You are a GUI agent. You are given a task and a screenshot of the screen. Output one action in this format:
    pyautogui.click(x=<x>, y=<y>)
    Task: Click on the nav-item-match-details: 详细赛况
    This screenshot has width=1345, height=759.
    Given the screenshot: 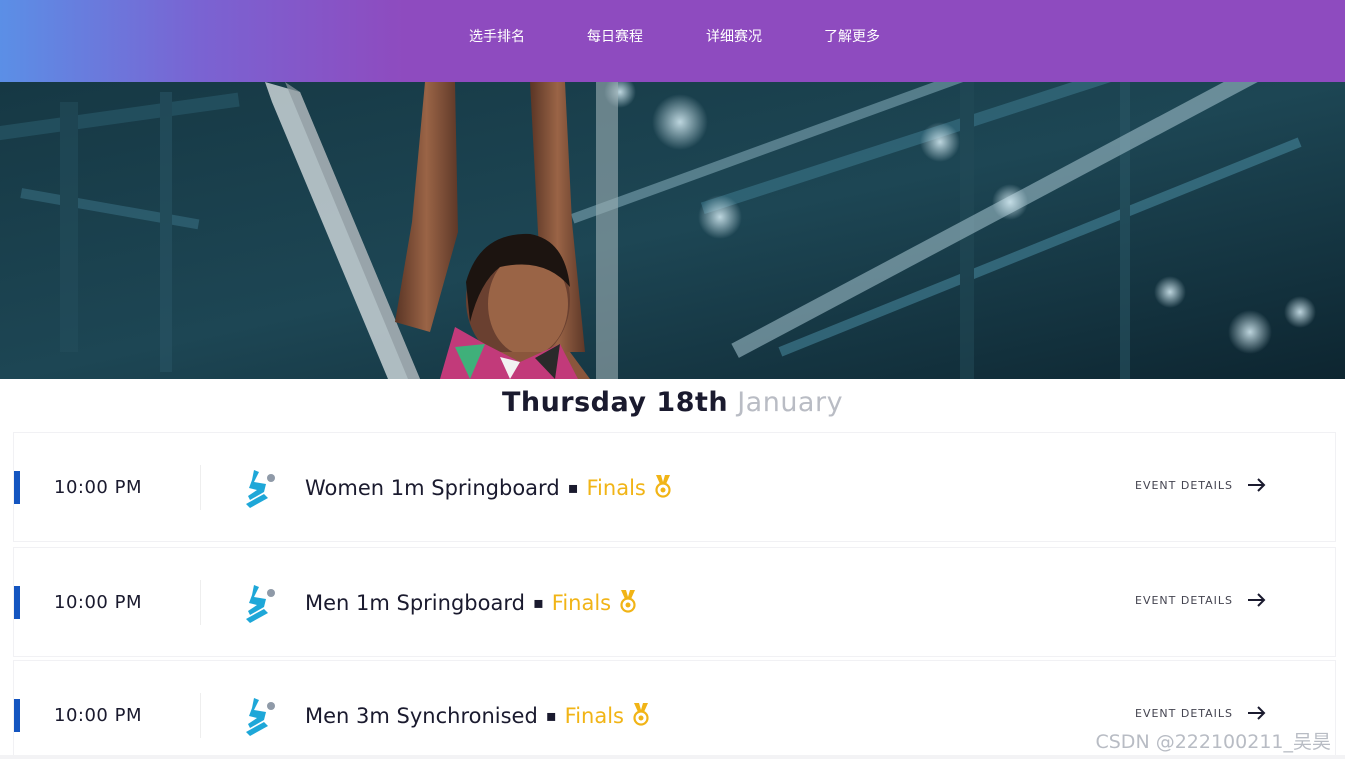 What is the action you would take?
    pyautogui.click(x=734, y=36)
    